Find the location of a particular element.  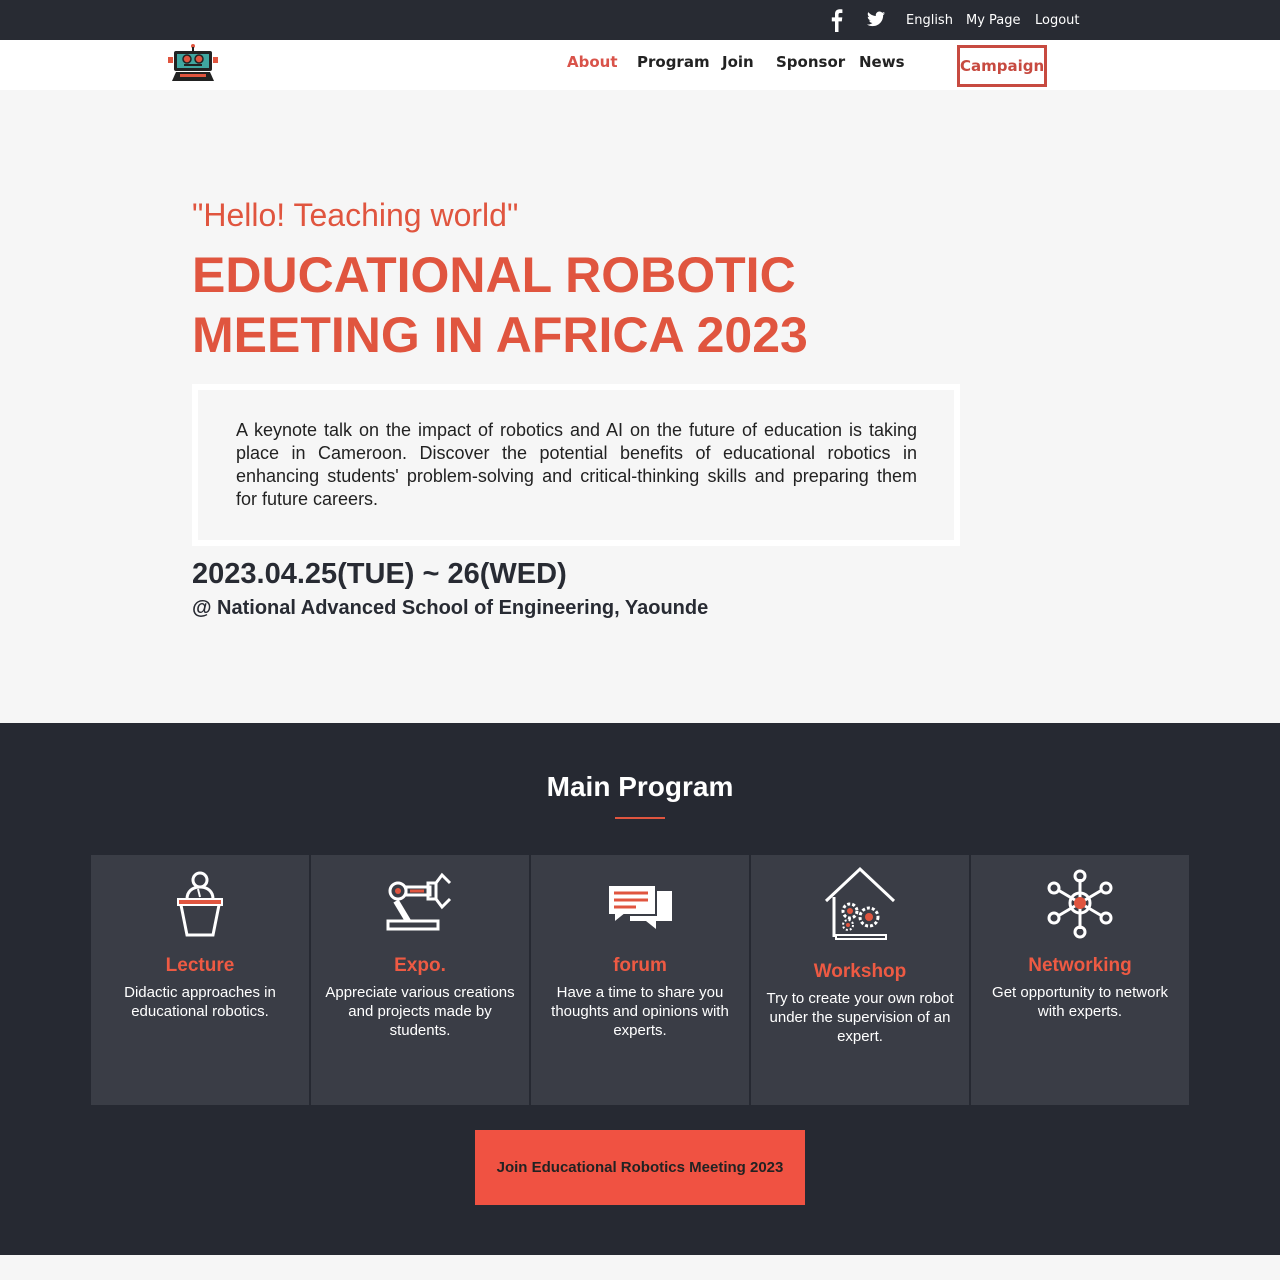

robot-arm-icon is located at coordinates (419, 901).